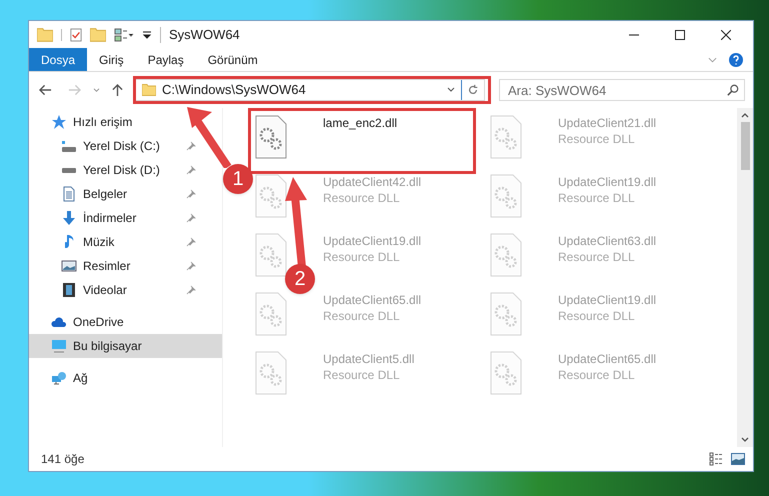 The image size is (769, 496). I want to click on details-view-icon, so click(717, 459).